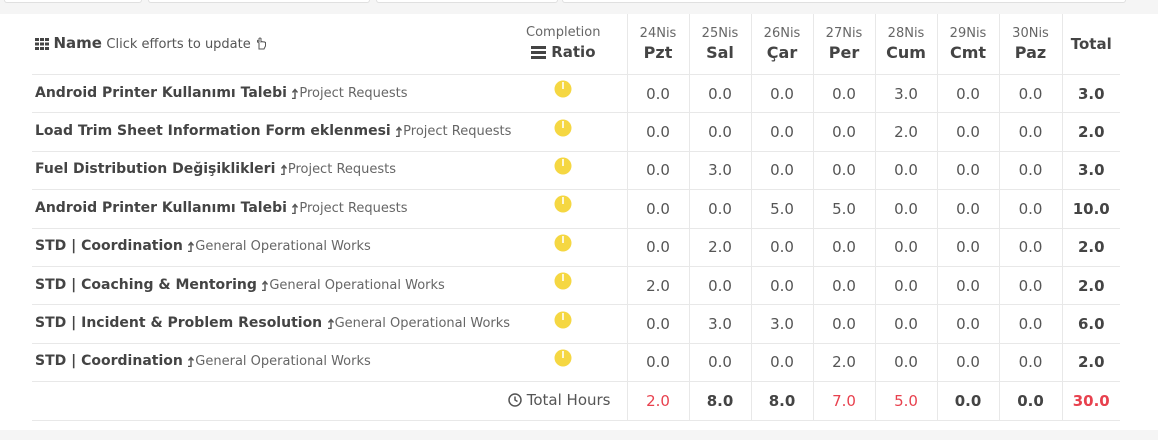  What do you see at coordinates (781, 44) in the screenshot?
I see `day-header: 26Nis Çar` at bounding box center [781, 44].